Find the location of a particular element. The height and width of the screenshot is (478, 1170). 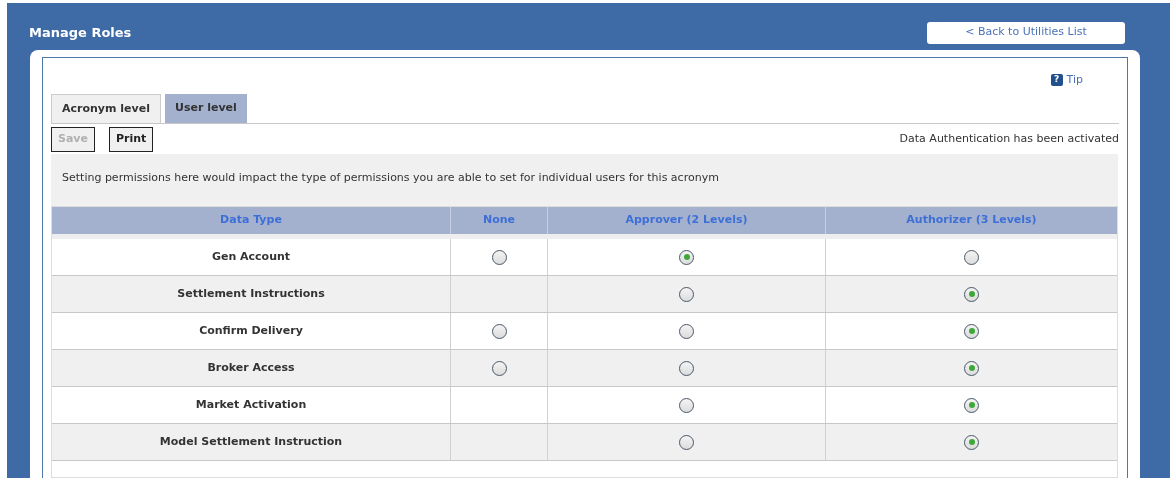

toolbar-button: Print is located at coordinates (131, 139).